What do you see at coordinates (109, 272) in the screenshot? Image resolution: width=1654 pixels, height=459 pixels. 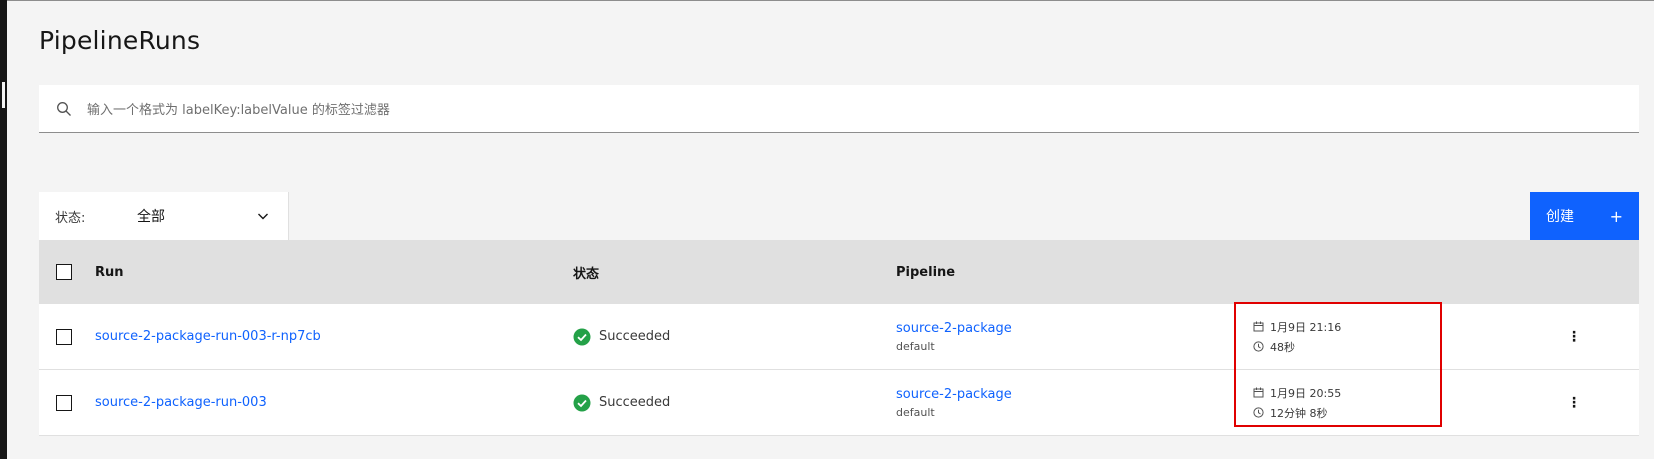 I see `column-header-run: Run` at bounding box center [109, 272].